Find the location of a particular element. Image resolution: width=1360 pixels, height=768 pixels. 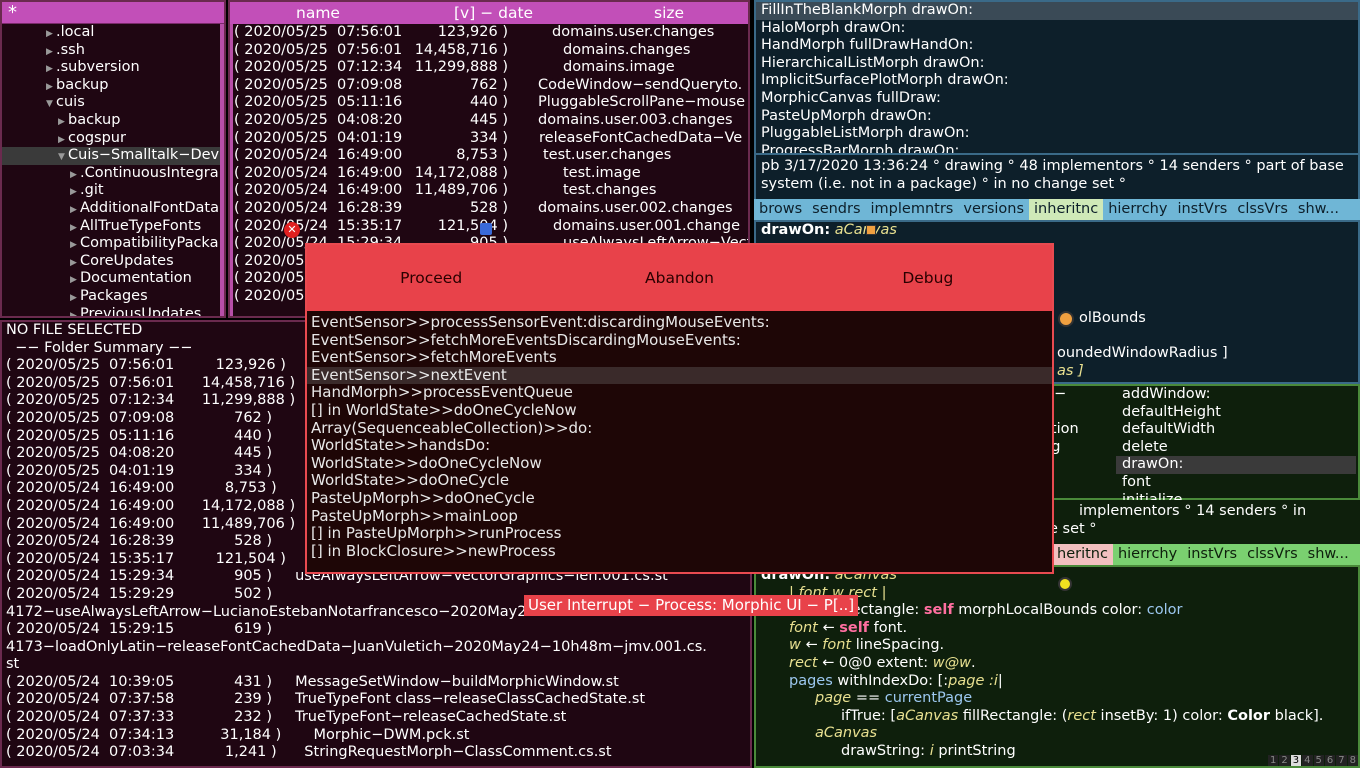

tree-item: ▶ .local is located at coordinates (113, 33).